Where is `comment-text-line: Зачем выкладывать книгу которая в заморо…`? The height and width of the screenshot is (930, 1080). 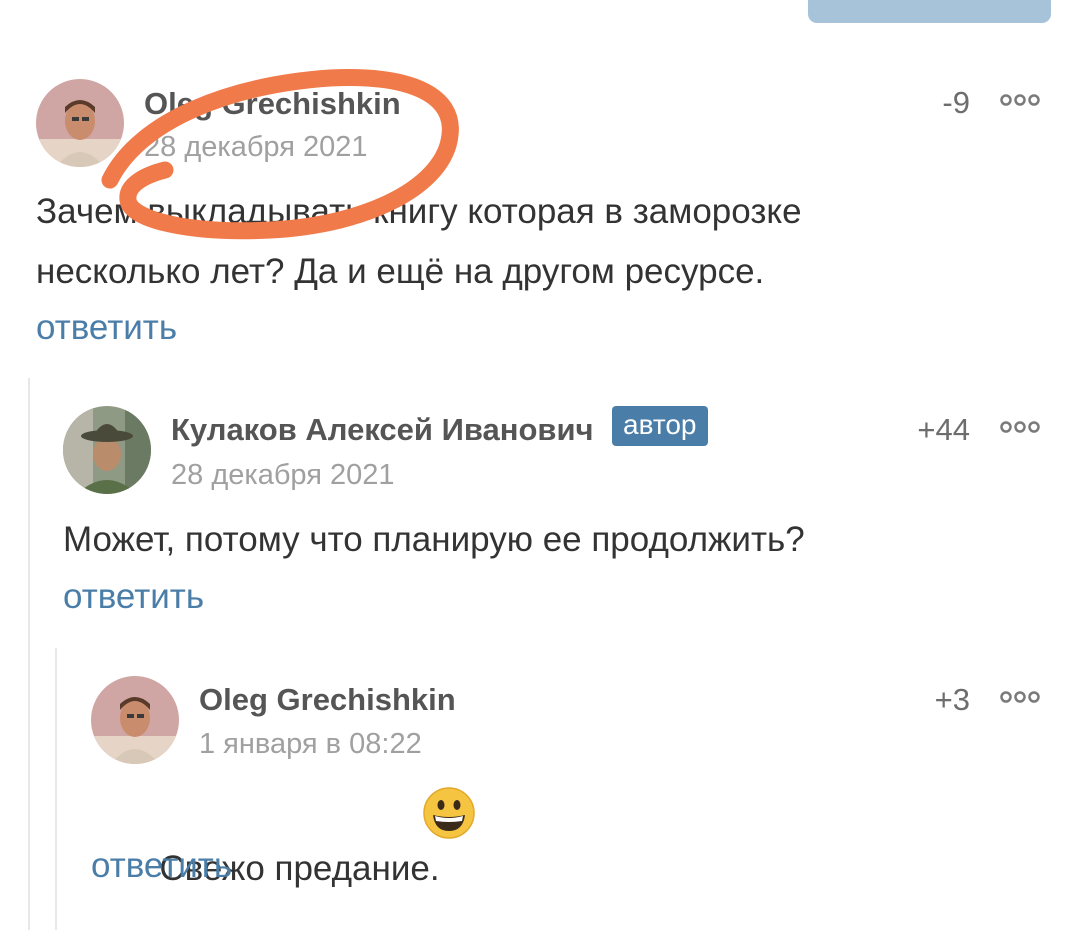 comment-text-line: Зачем выкладывать книгу которая в заморо… is located at coordinates (419, 211).